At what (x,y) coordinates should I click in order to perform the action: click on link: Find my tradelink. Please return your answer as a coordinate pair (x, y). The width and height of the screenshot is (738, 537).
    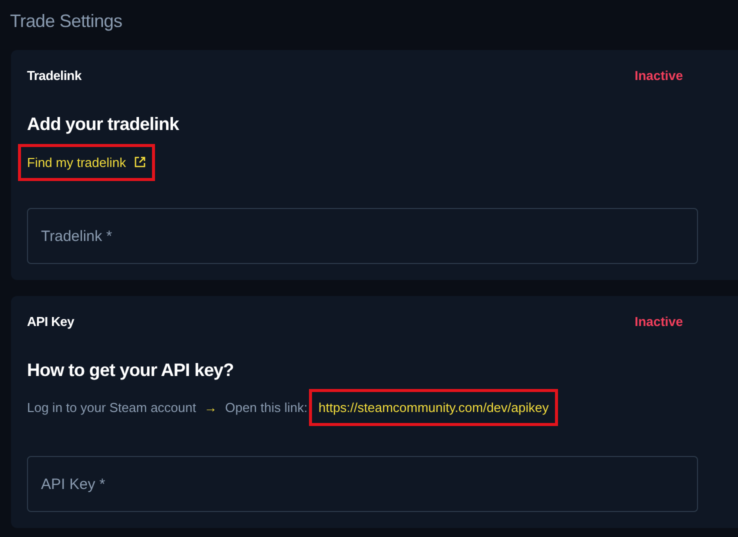
    Looking at the image, I should click on (86, 162).